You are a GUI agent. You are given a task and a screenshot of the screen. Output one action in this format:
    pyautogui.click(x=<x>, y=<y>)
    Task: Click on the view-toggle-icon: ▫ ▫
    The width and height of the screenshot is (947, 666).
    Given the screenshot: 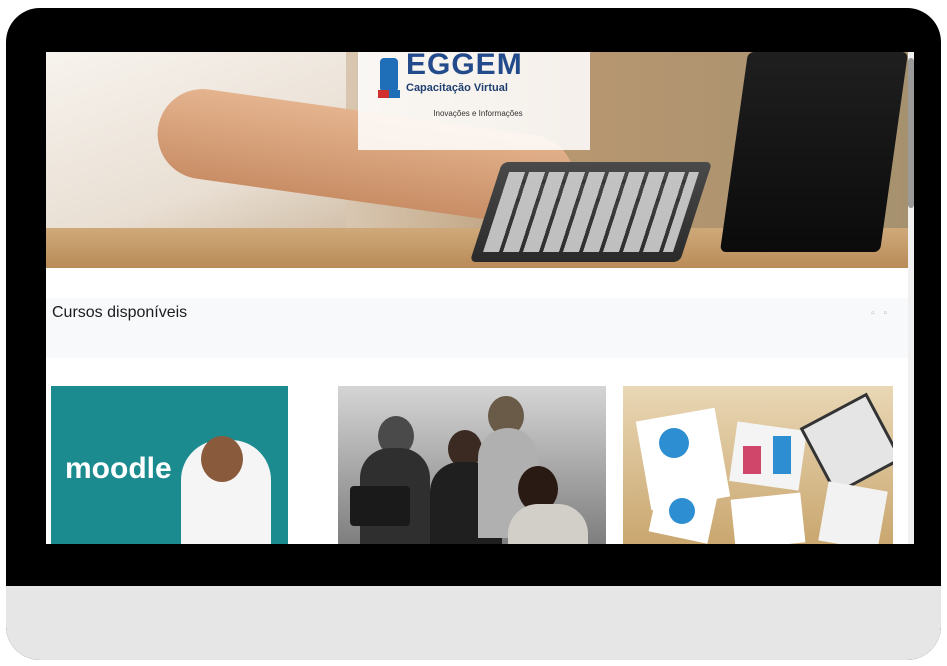 What is the action you would take?
    pyautogui.click(x=880, y=313)
    